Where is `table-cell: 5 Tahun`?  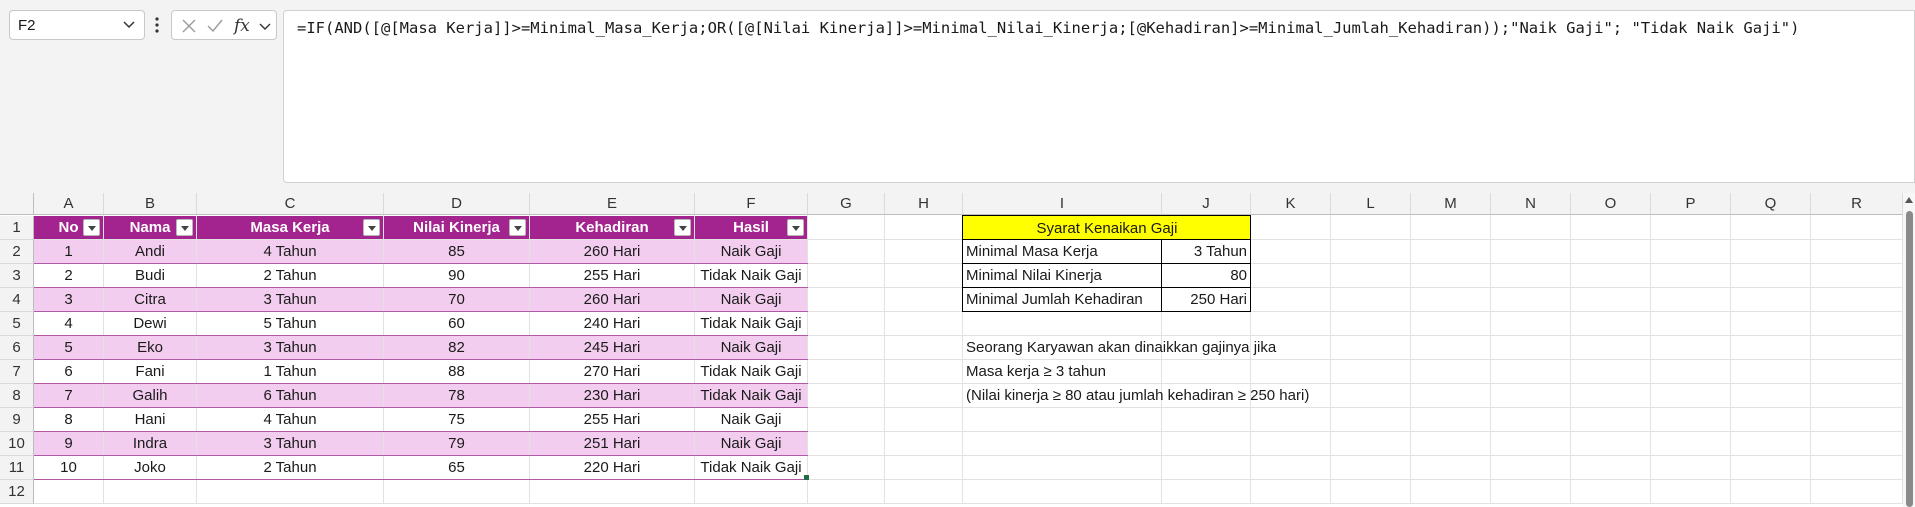
table-cell: 5 Tahun is located at coordinates (290, 323).